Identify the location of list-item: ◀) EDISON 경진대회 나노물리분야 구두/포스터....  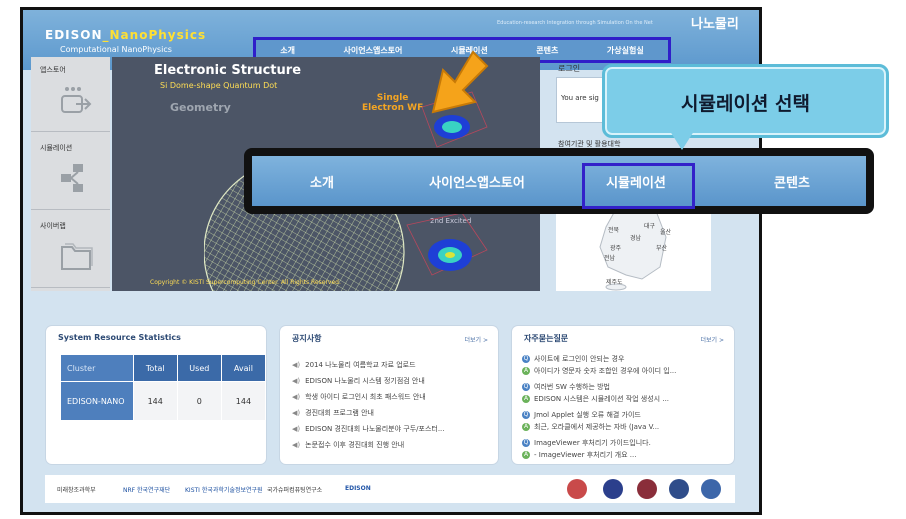
(368, 429).